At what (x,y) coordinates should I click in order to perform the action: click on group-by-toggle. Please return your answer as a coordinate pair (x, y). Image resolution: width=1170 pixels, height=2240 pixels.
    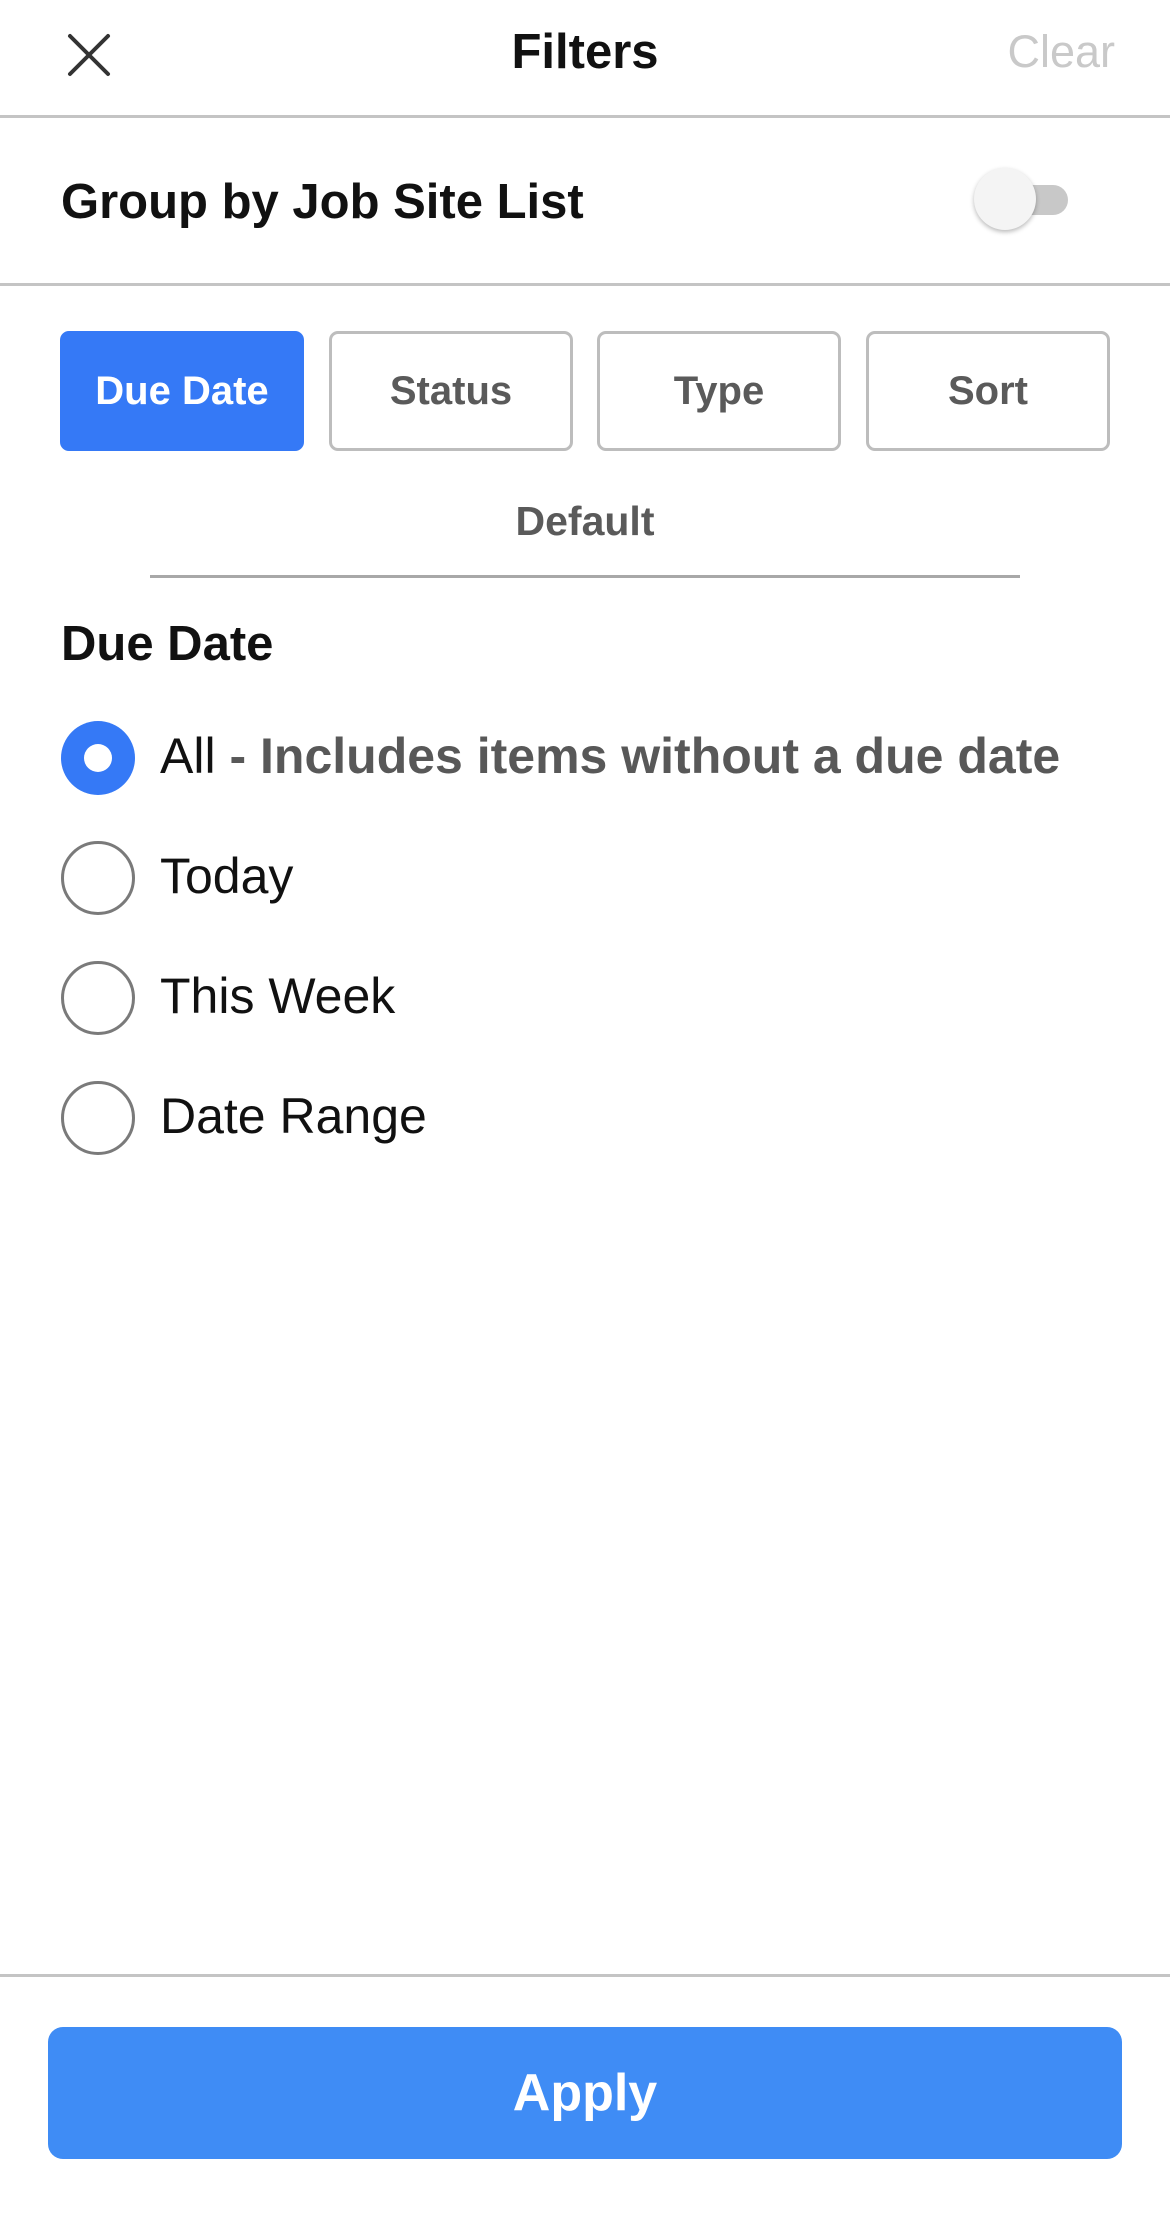
    Looking at the image, I should click on (1035, 199).